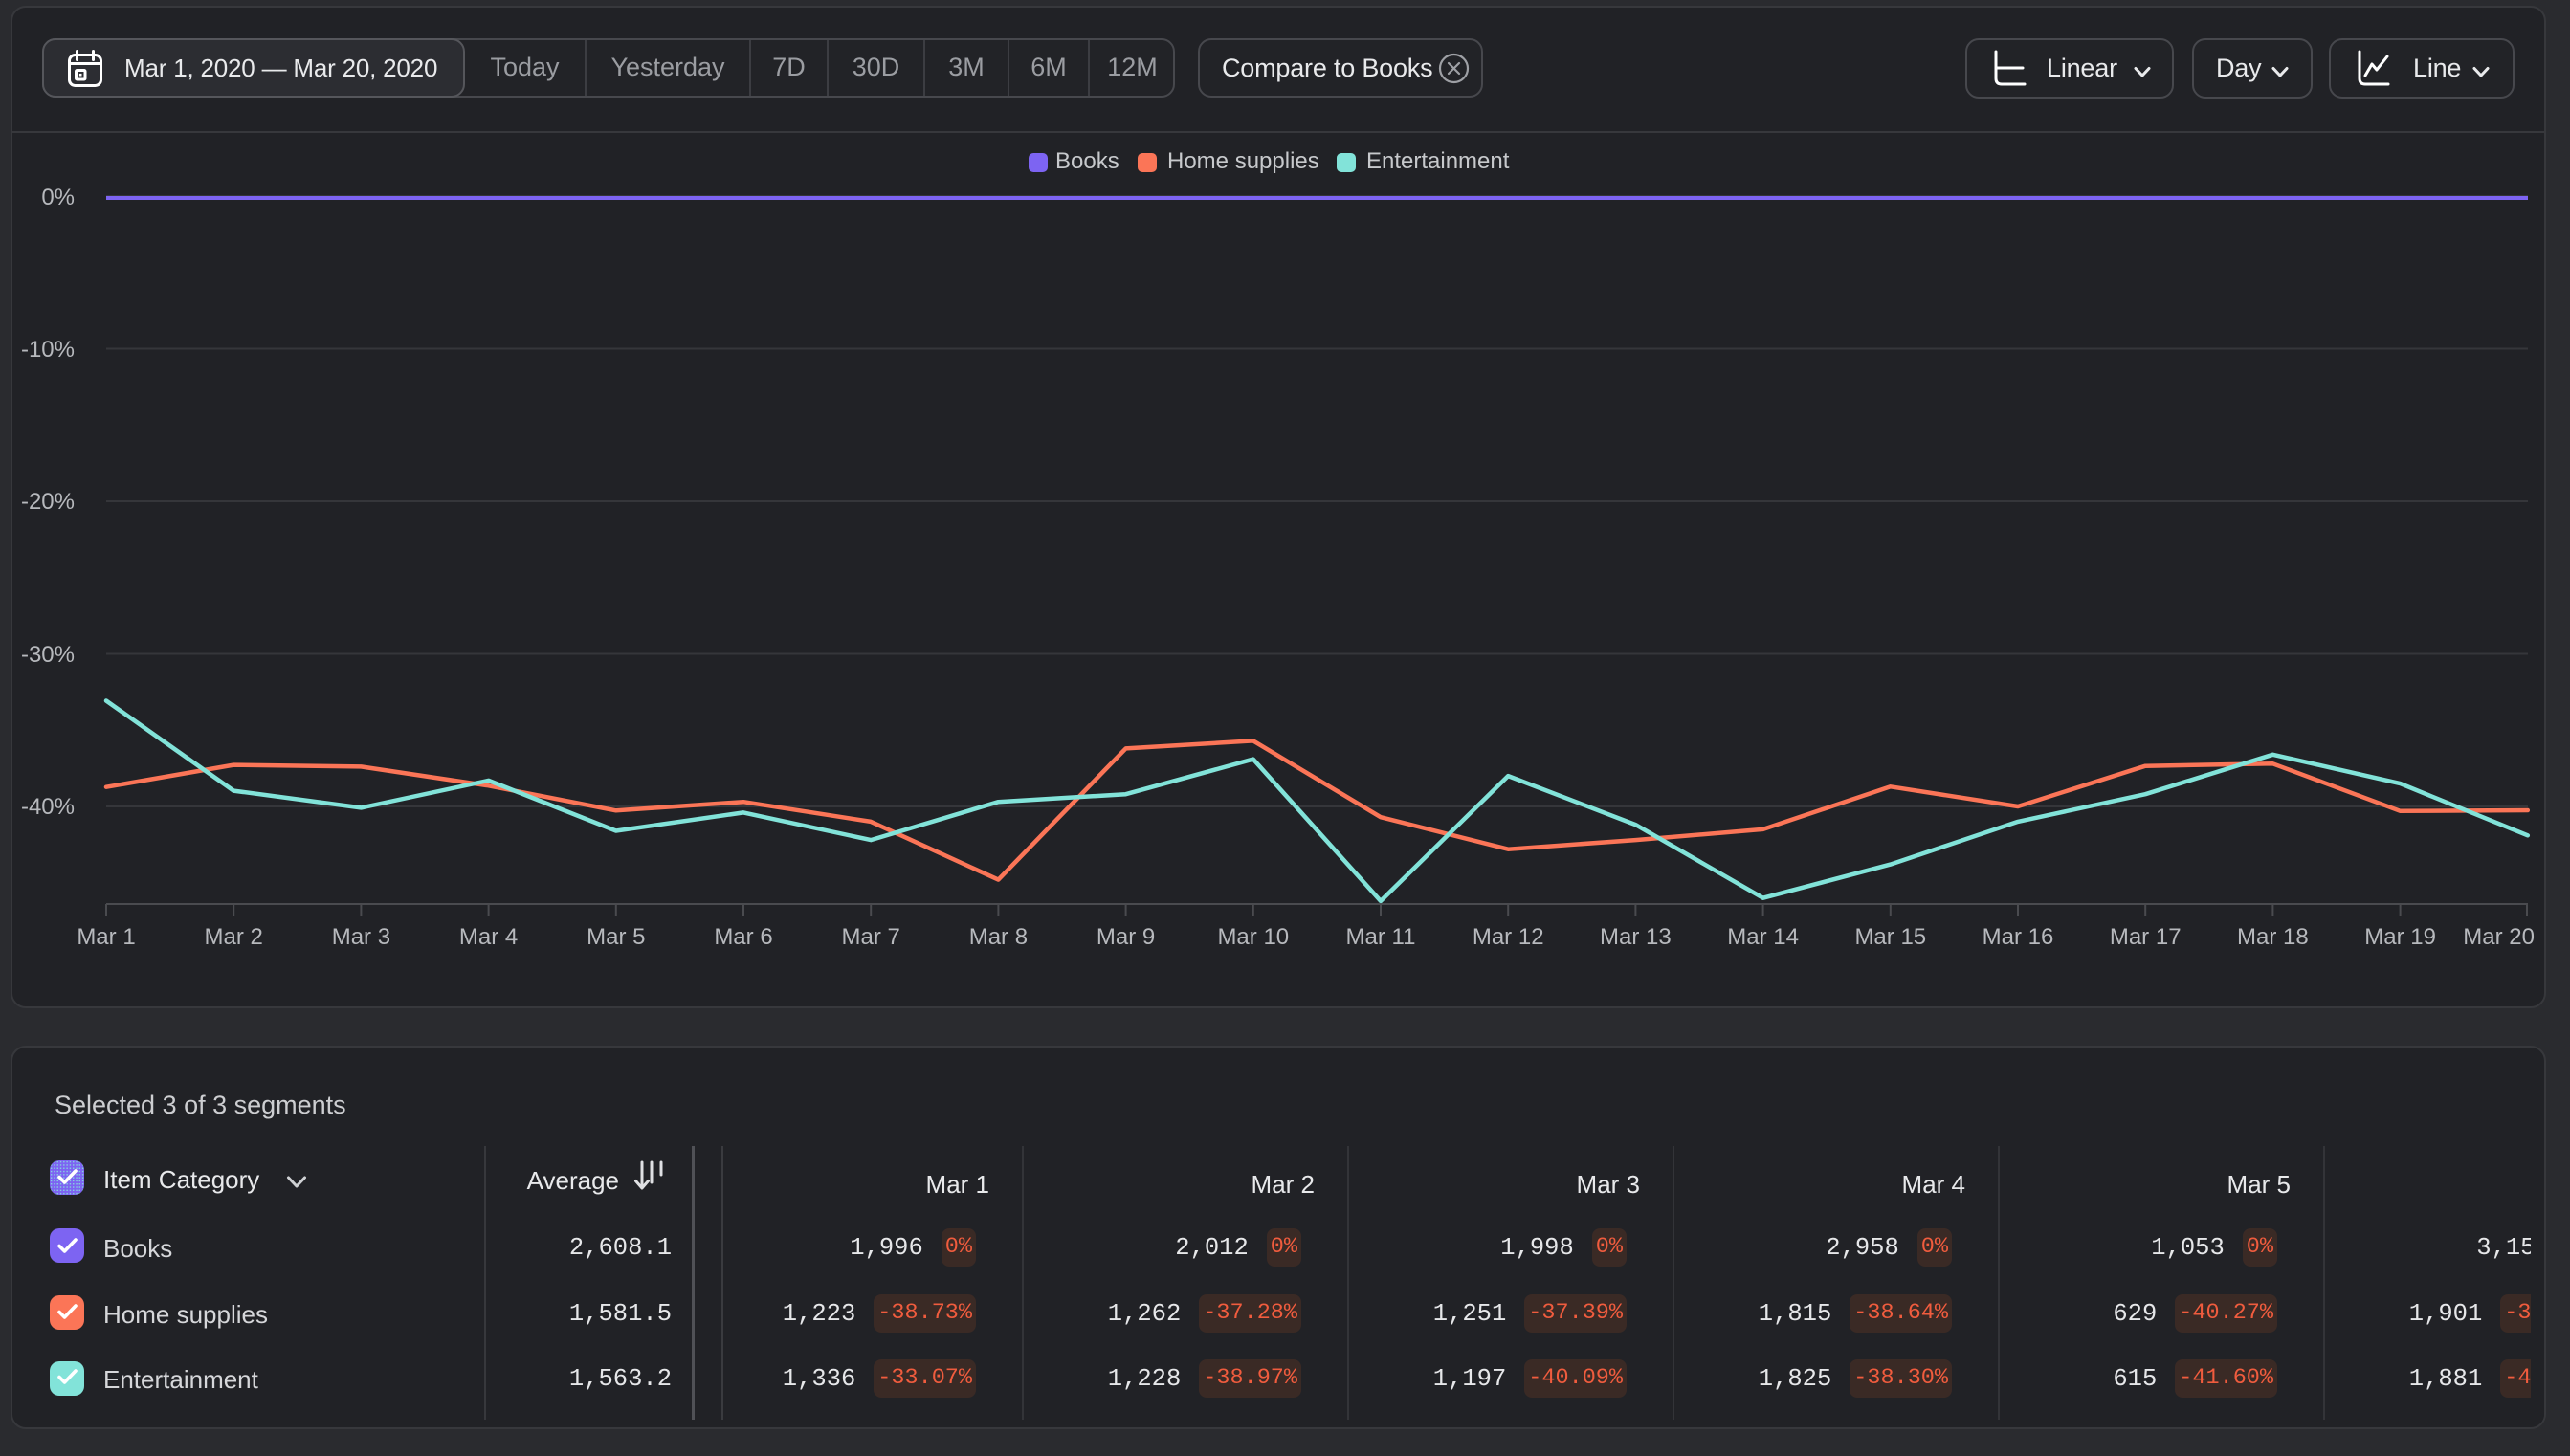 This screenshot has height=1456, width=2570. What do you see at coordinates (106, 937) in the screenshot?
I see `svg-text: Mar 1` at bounding box center [106, 937].